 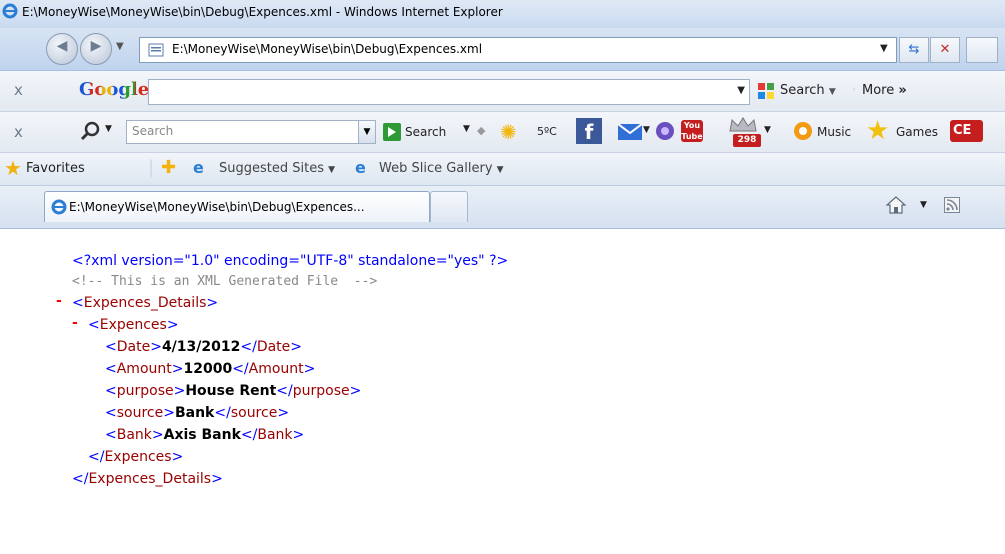 I want to click on weather-temperature: 5ºC, so click(x=547, y=131).